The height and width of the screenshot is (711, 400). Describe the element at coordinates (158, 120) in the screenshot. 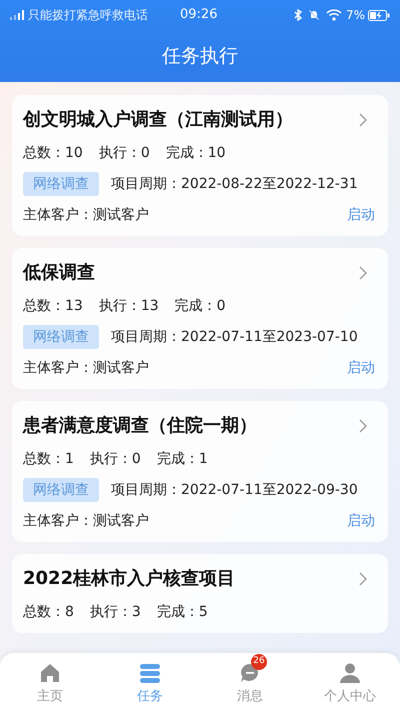

I see `task-title: 创文明城入户调查（江南测试用）` at that location.